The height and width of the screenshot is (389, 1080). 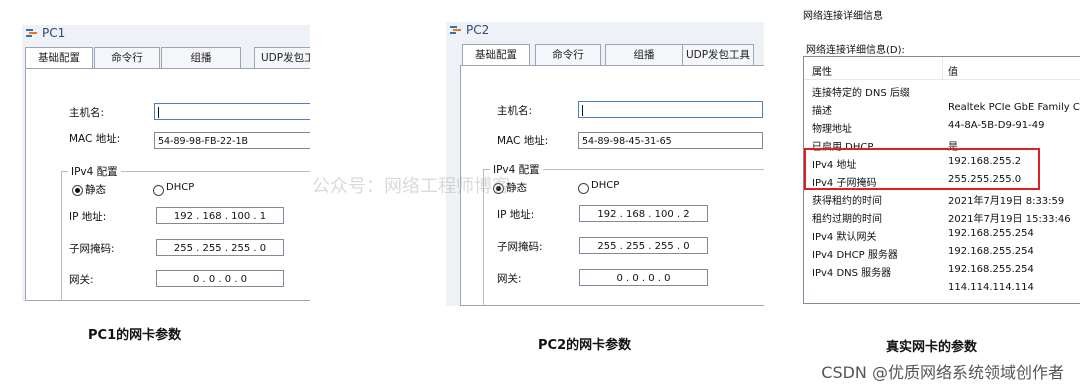 I want to click on property-name: IPv4 DHCP 服务器, so click(x=855, y=255).